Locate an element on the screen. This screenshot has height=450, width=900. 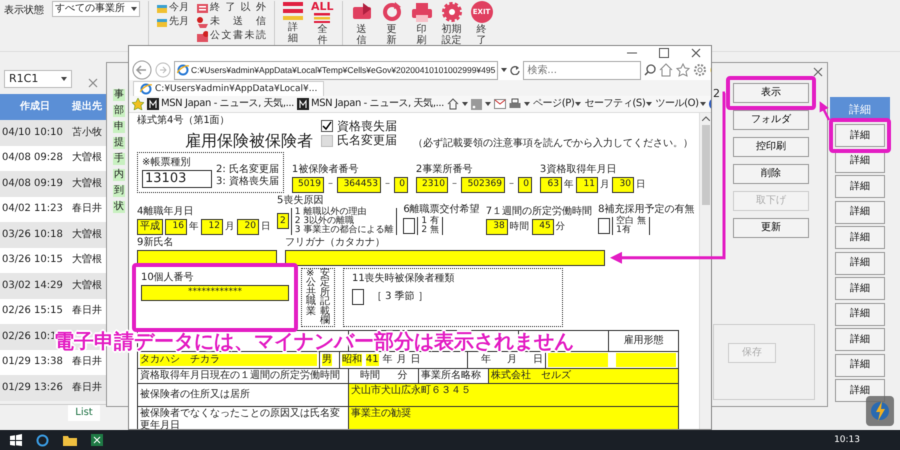
menu-button: ツール(O) is located at coordinates (680, 104).